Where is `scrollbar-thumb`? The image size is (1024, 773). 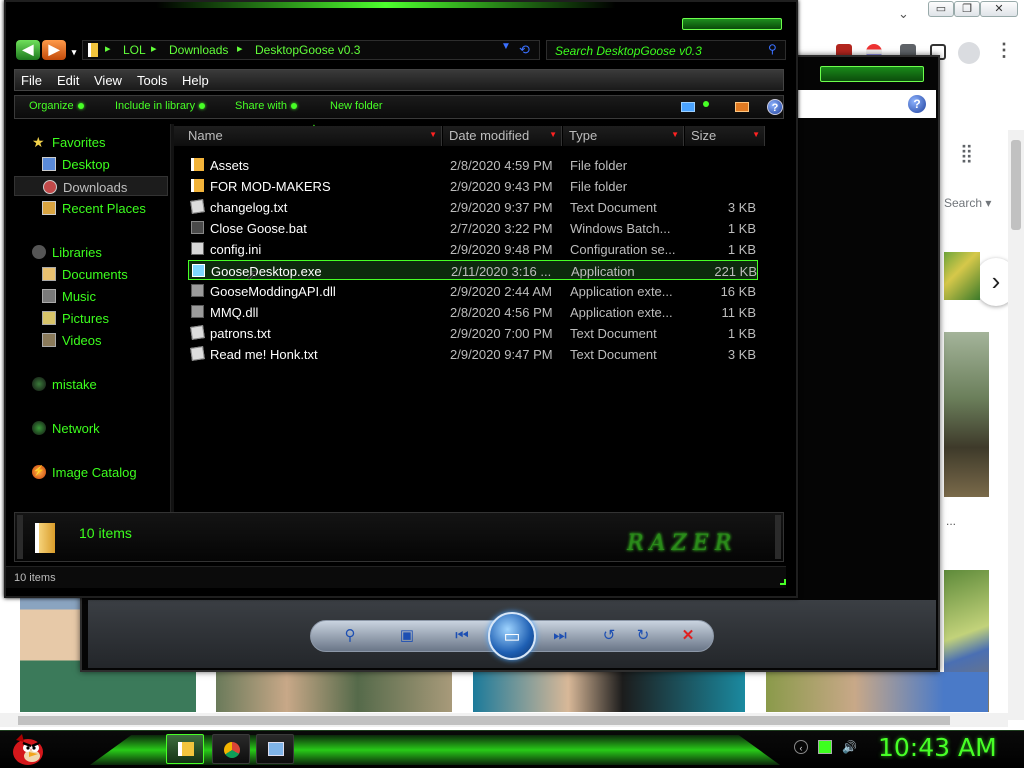
scrollbar-thumb is located at coordinates (1016, 185).